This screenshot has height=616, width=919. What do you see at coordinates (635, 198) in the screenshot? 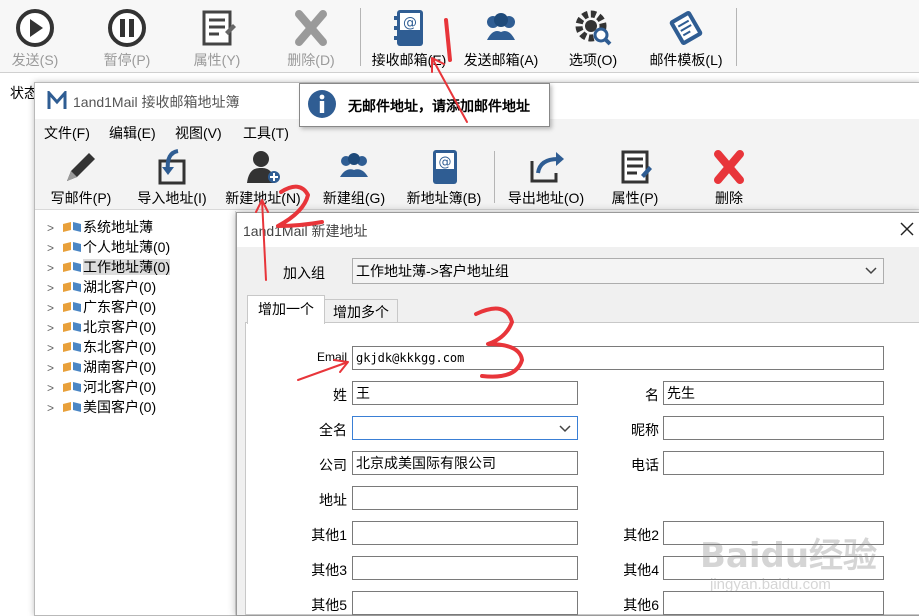
I see `address-properties-label: 属性(P)` at bounding box center [635, 198].